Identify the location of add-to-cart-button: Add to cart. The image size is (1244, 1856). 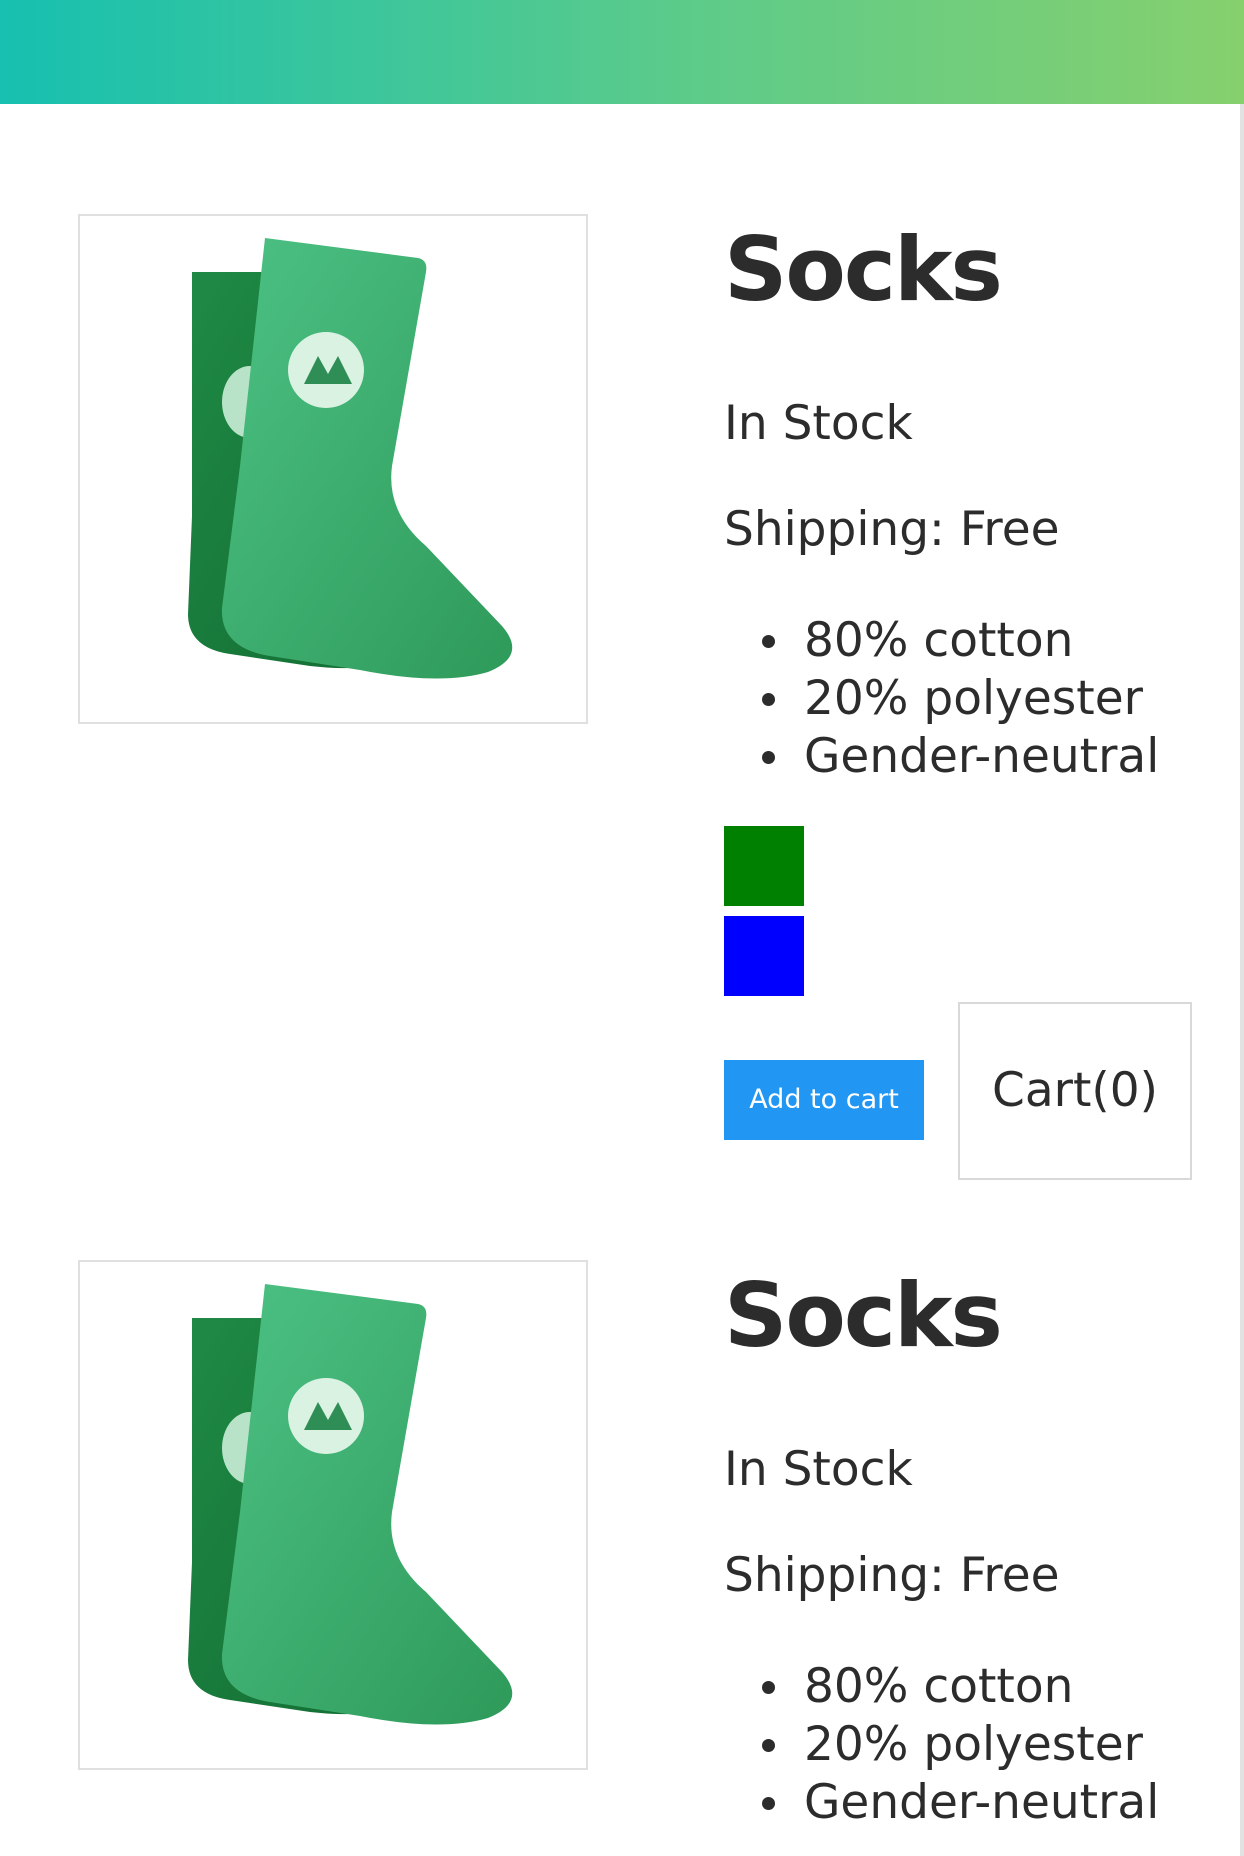
(824, 1100).